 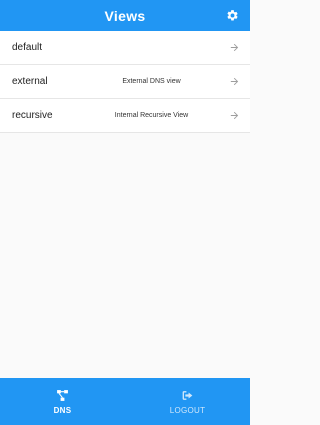 I want to click on list-item-default: default, so click(x=125, y=48).